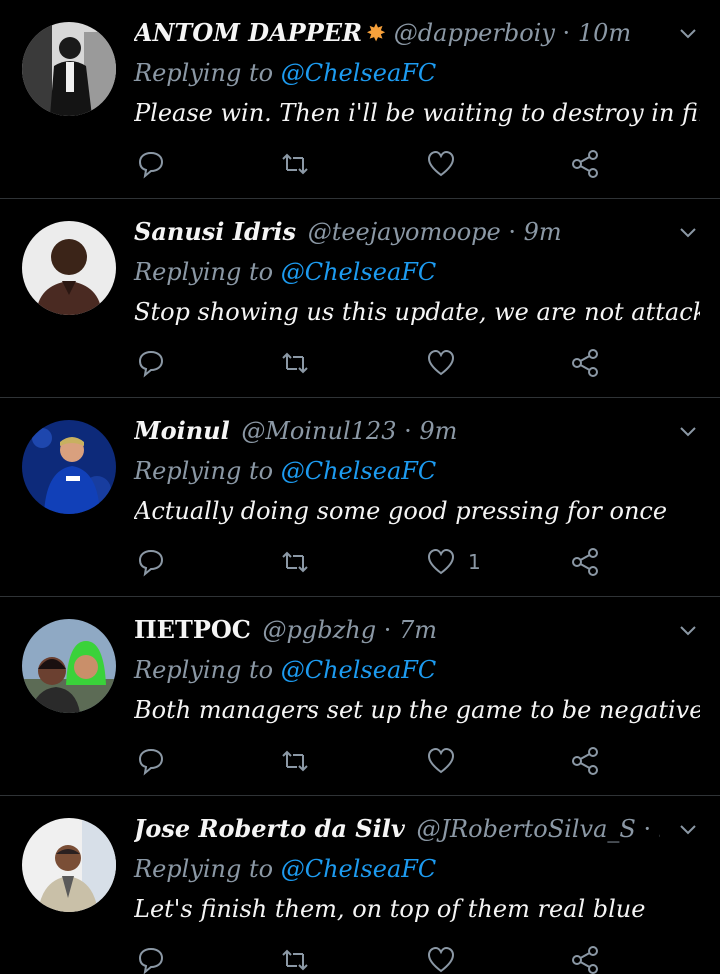  Describe the element at coordinates (320, 630) in the screenshot. I see `user-handle: @pgbzhg` at that location.